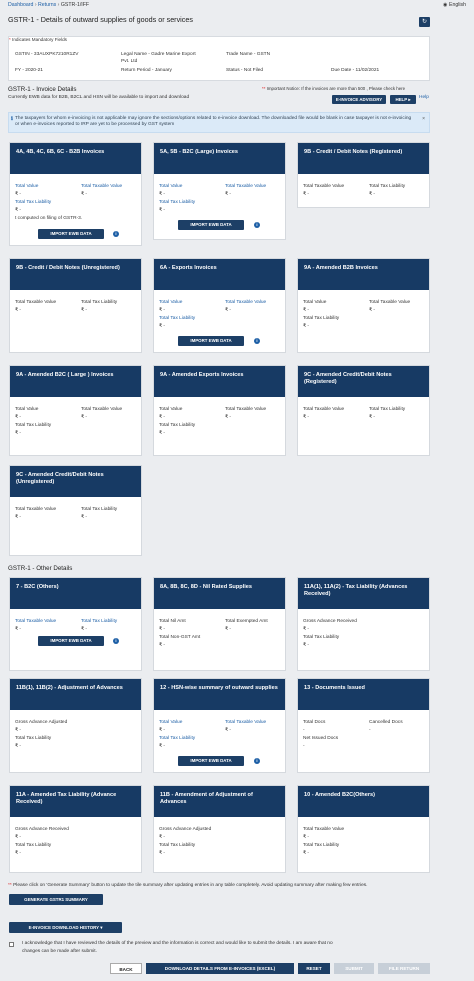 The width and height of the screenshot is (474, 981). I want to click on breadcrumb-current: GSTR-1/IFF, so click(75, 5).